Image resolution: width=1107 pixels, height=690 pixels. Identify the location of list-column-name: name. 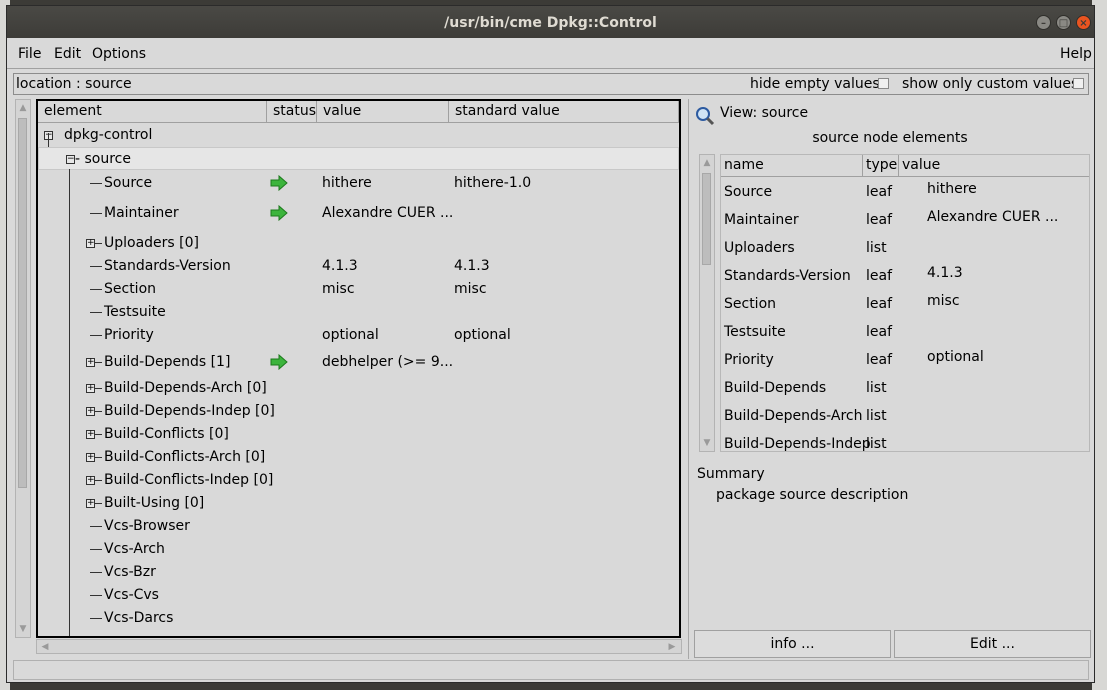
(792, 166).